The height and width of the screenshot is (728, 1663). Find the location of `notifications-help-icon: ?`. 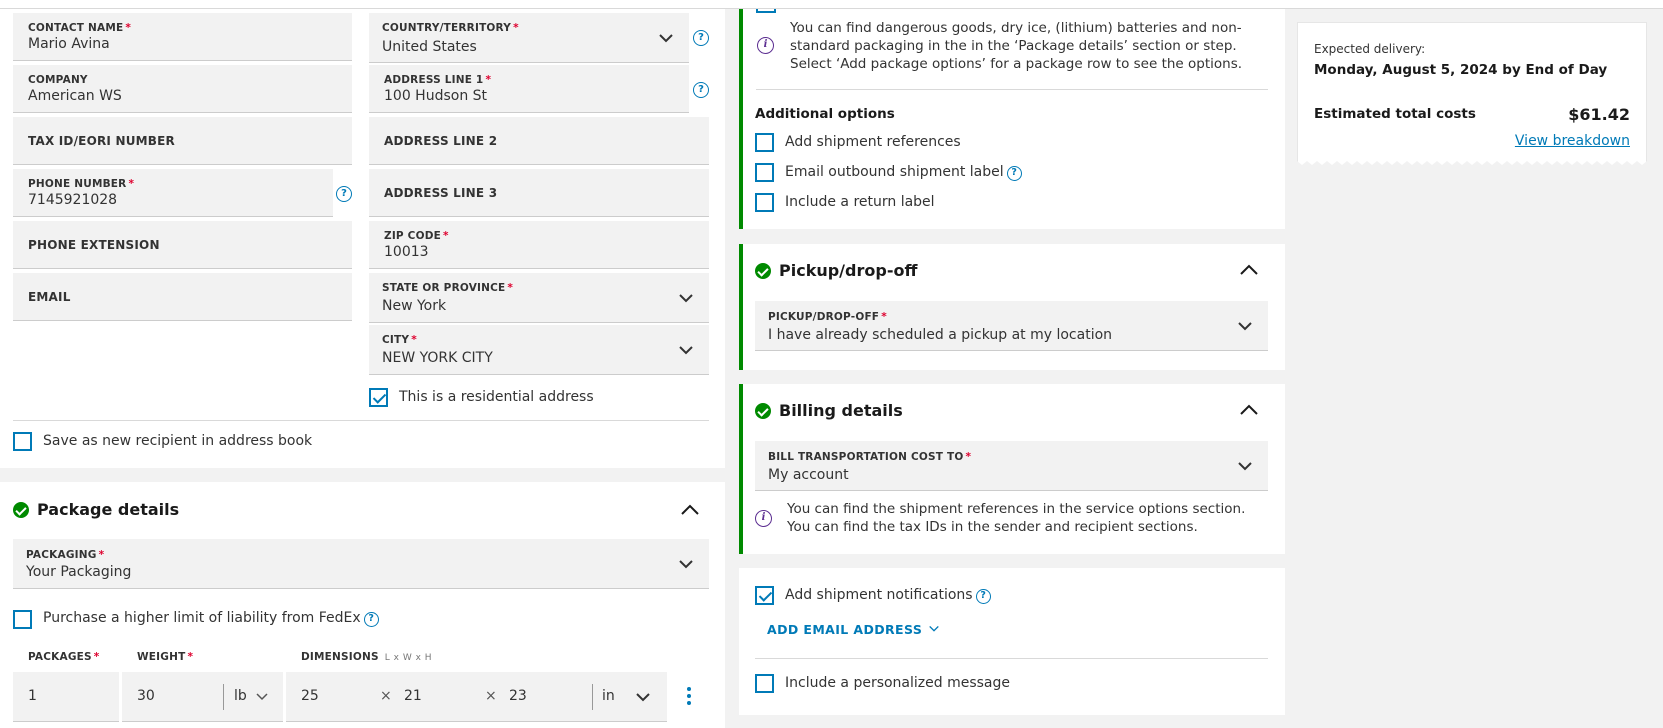

notifications-help-icon: ? is located at coordinates (983, 596).